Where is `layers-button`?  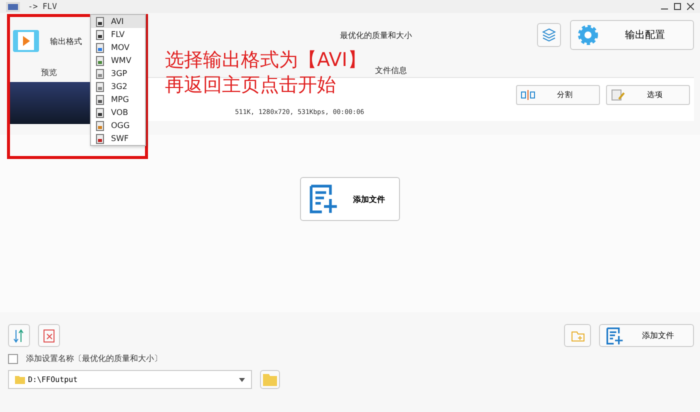 layers-button is located at coordinates (549, 35).